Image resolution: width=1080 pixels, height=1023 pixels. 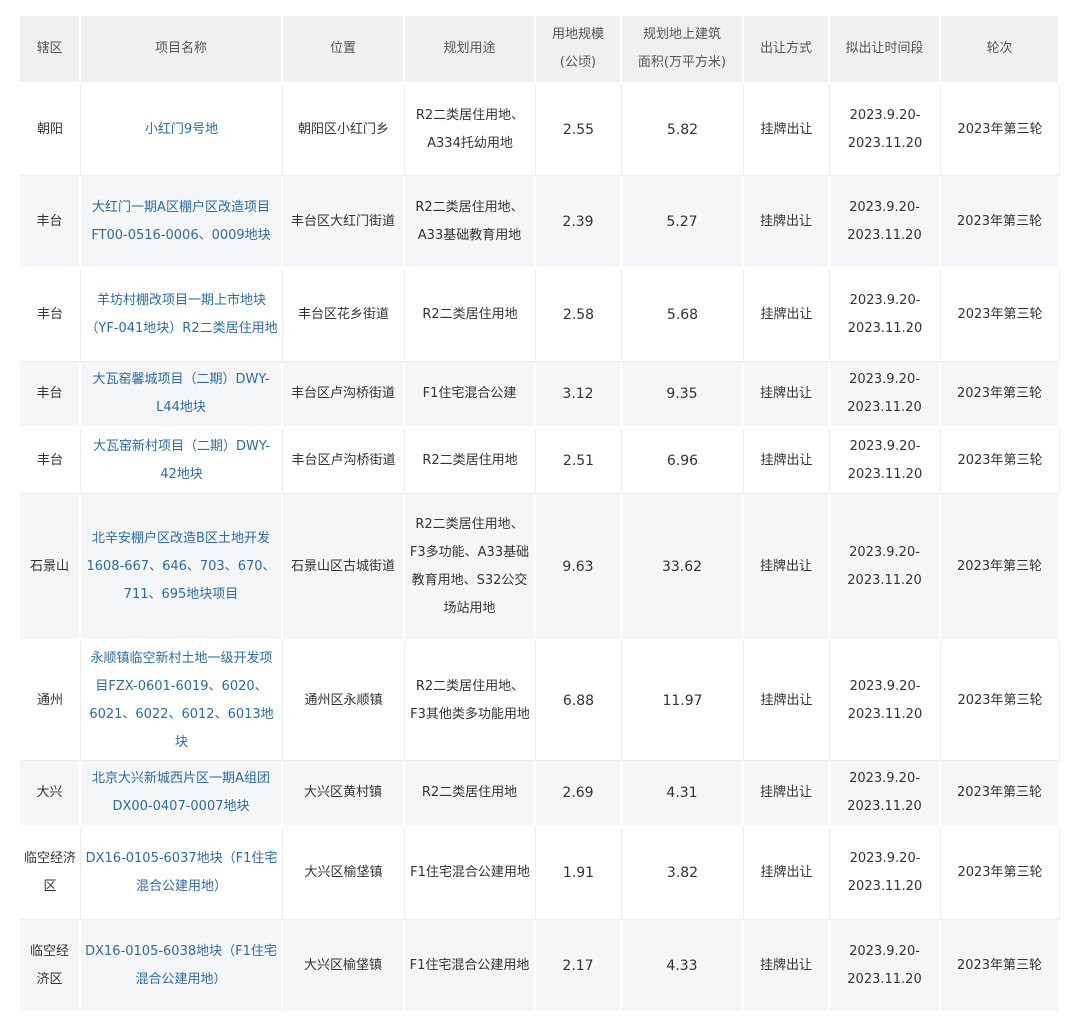 What do you see at coordinates (344, 315) in the screenshot?
I see `cell-location: 丰台区花乡街道` at bounding box center [344, 315].